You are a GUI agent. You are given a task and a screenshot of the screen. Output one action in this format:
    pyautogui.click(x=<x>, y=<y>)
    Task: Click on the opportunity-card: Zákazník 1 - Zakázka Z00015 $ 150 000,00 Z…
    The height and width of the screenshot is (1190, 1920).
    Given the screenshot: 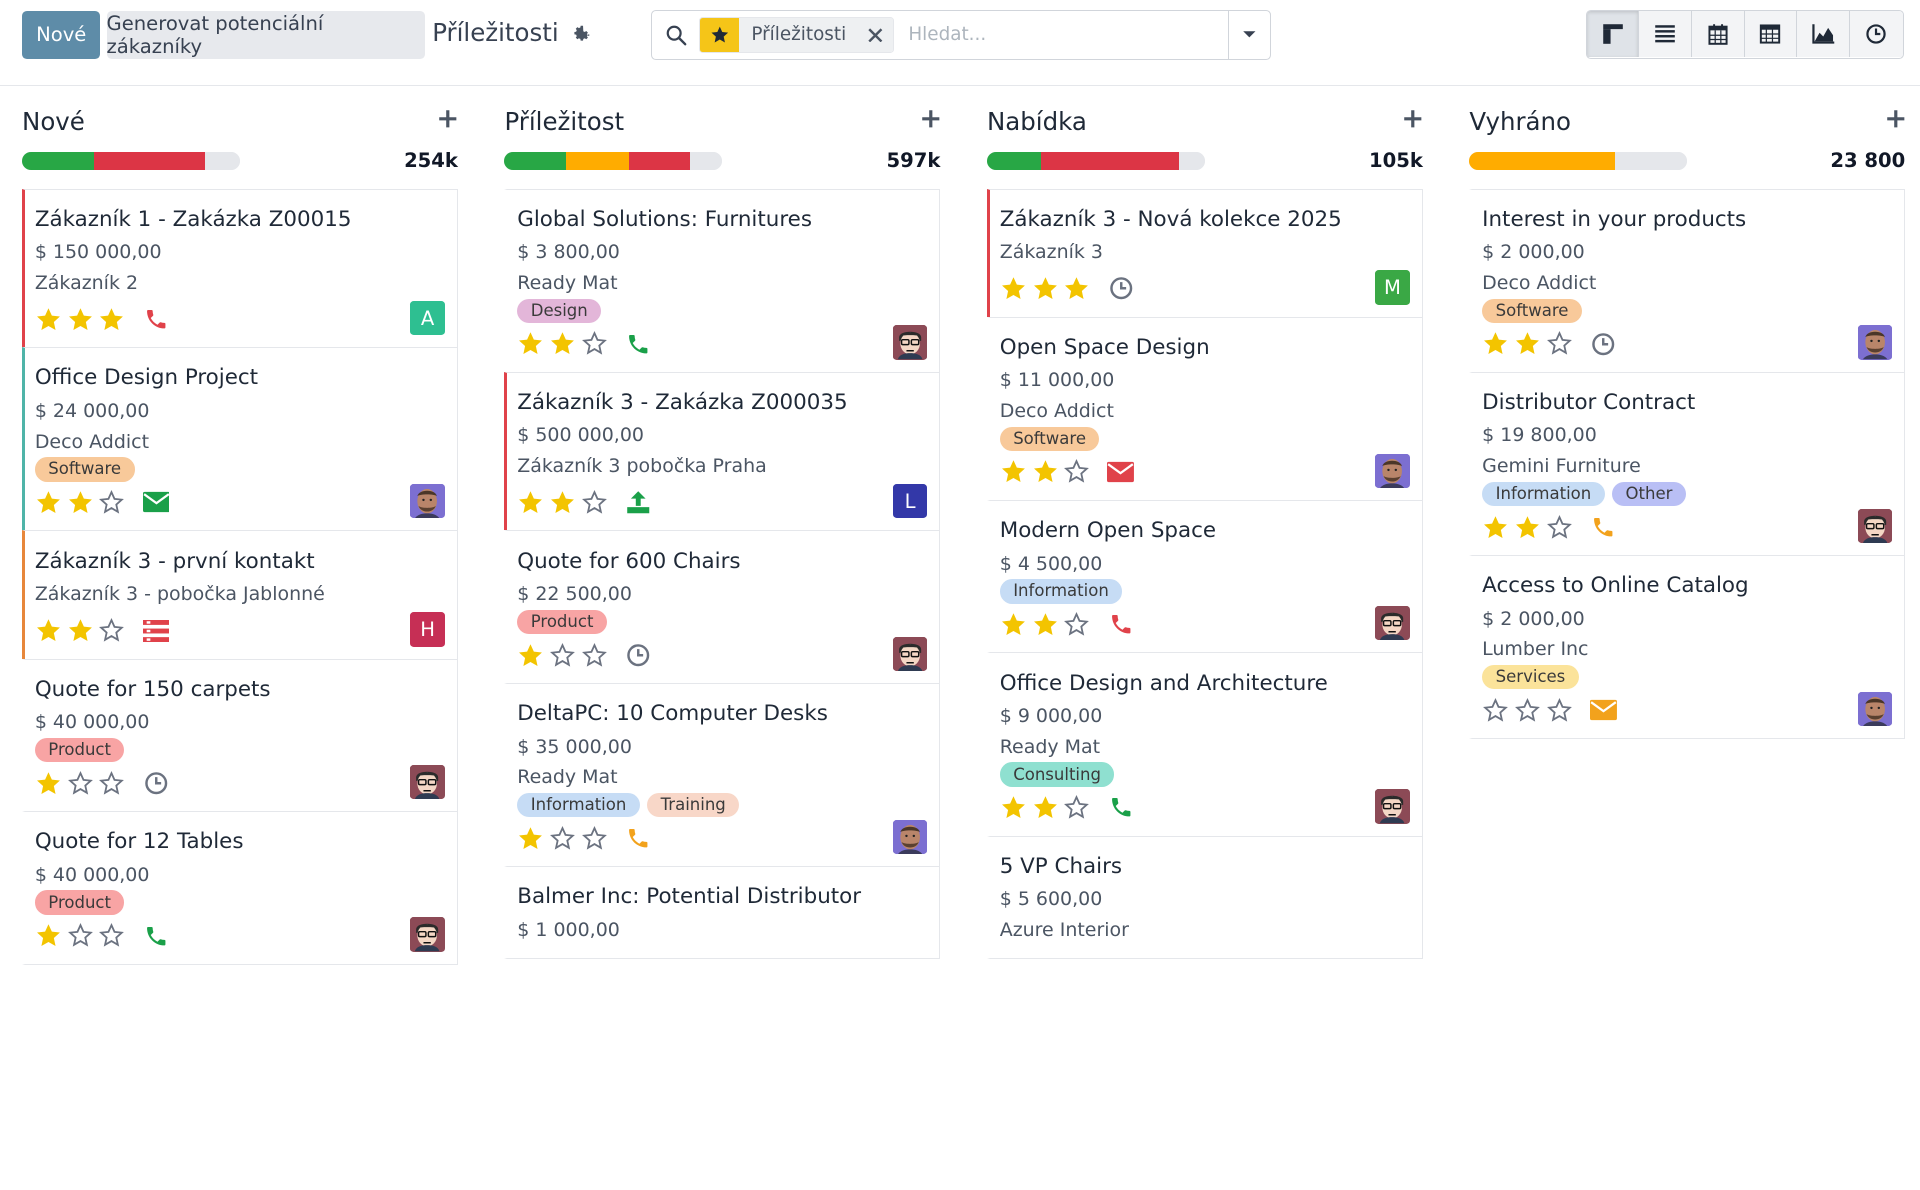 What is the action you would take?
    pyautogui.click(x=240, y=268)
    